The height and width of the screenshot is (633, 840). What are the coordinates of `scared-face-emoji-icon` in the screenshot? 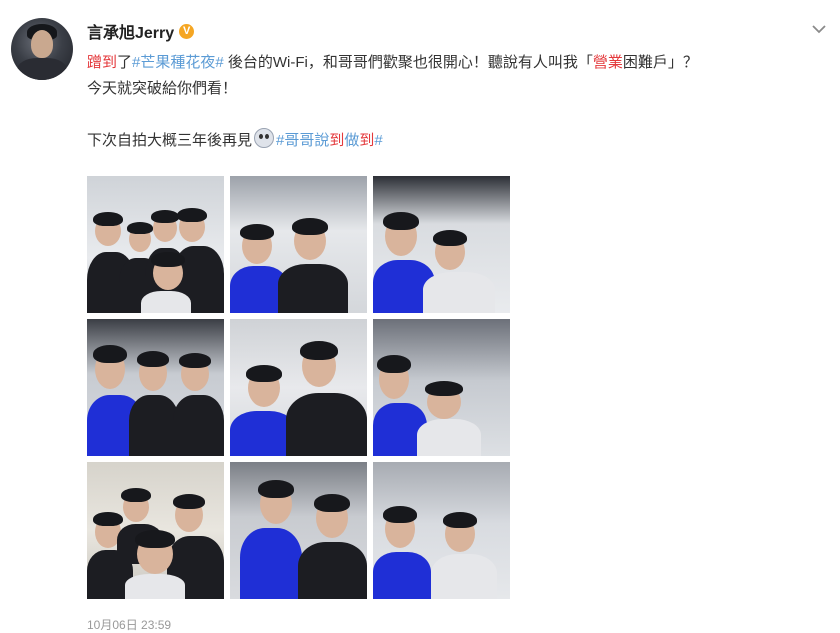 It's located at (264, 138).